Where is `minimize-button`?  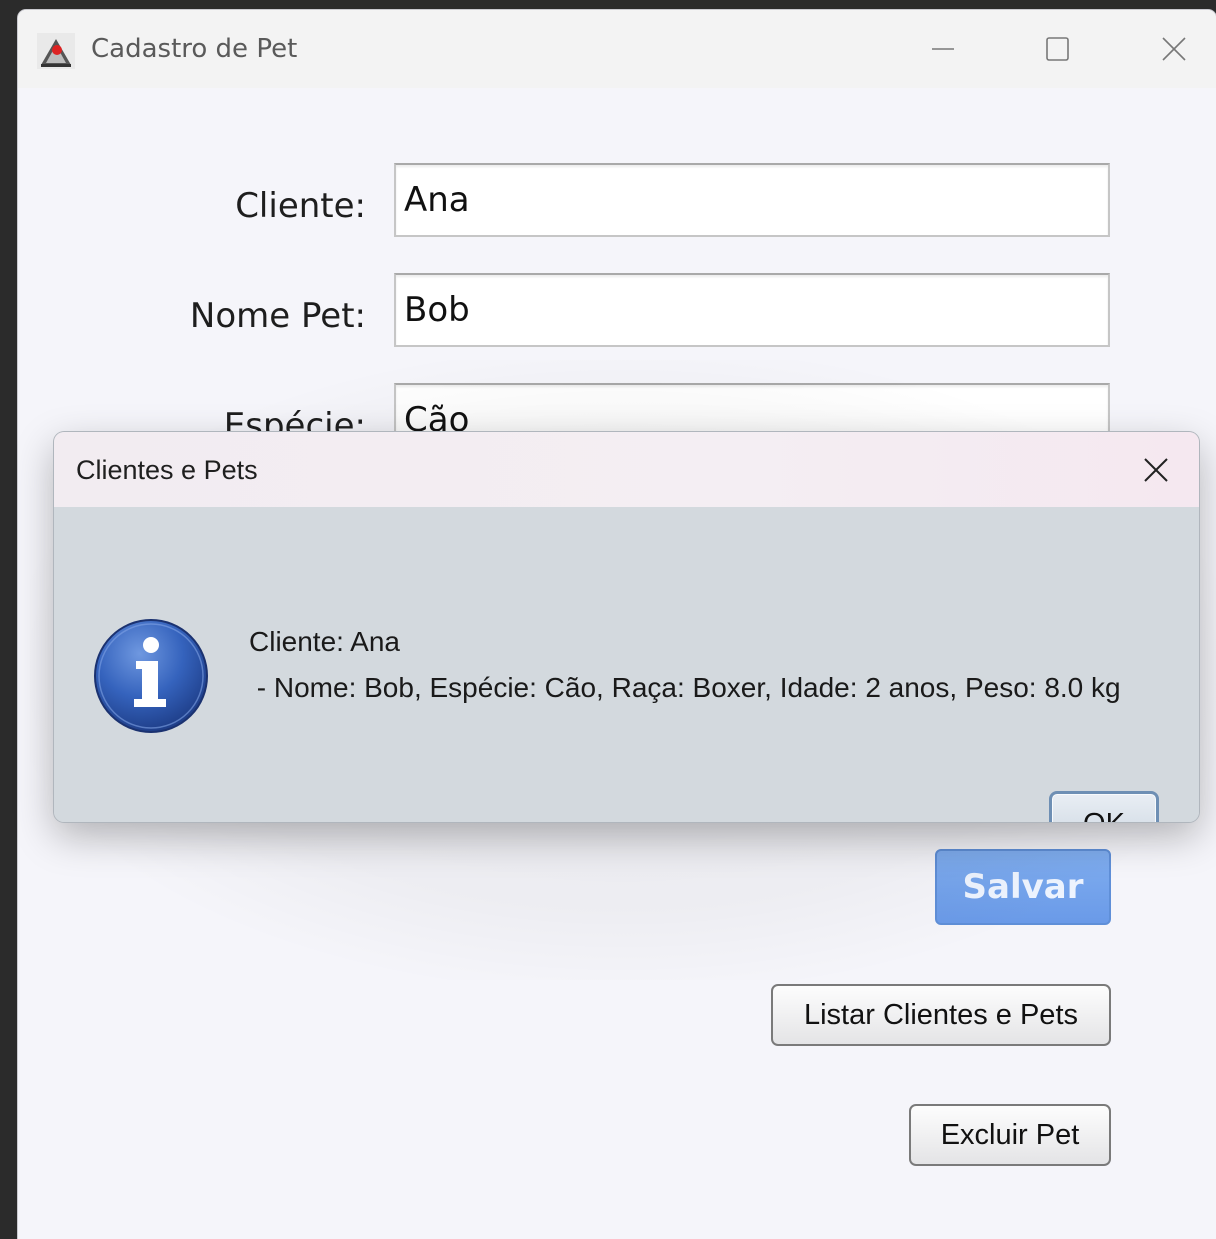 minimize-button is located at coordinates (943, 49).